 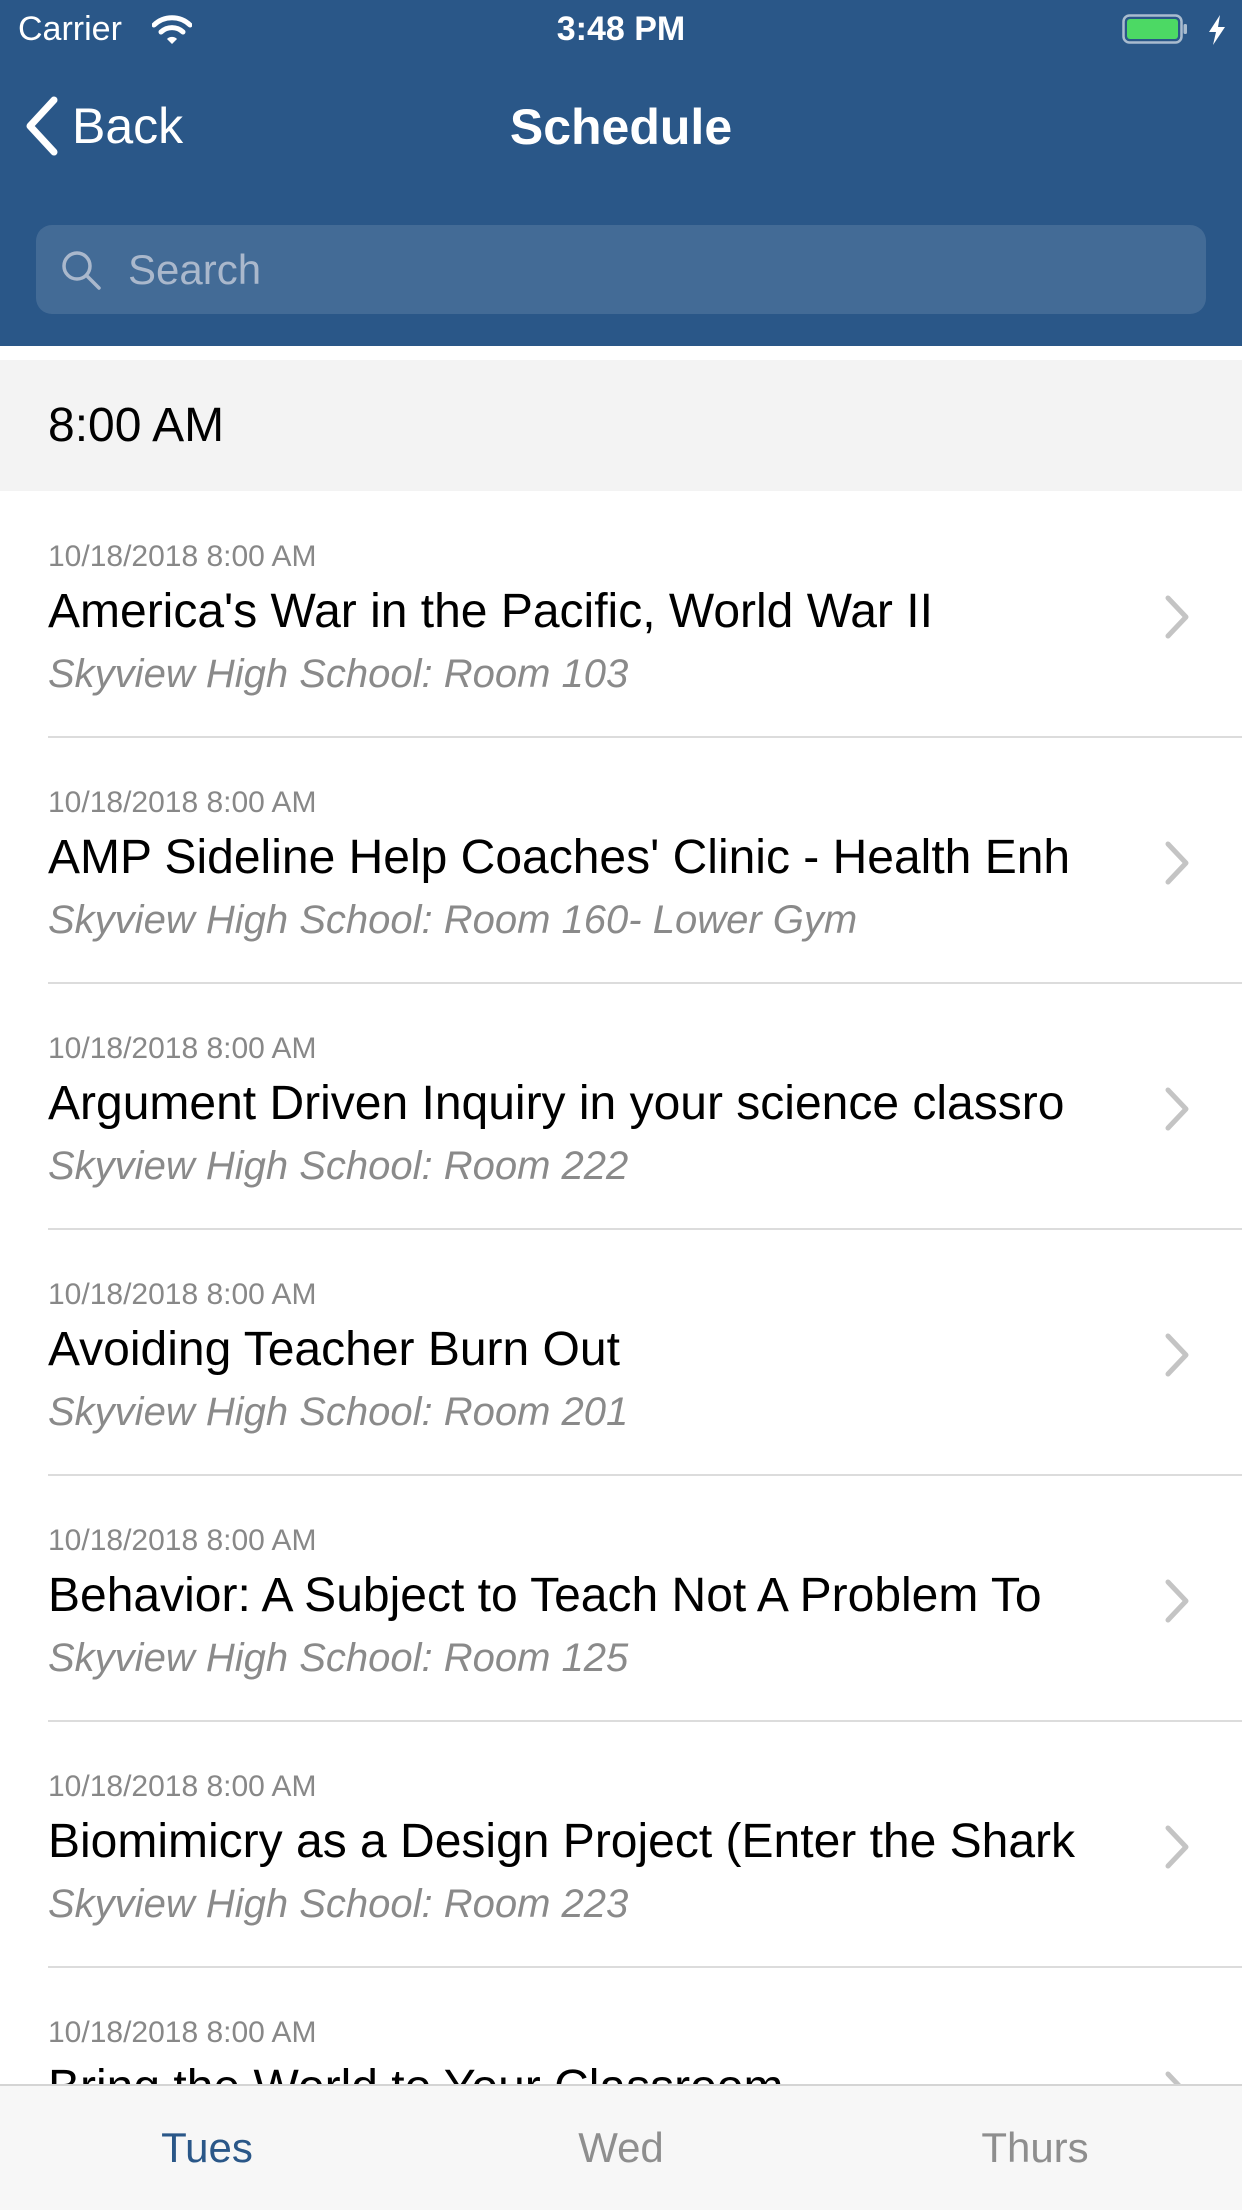 I want to click on search-icon, so click(x=81, y=270).